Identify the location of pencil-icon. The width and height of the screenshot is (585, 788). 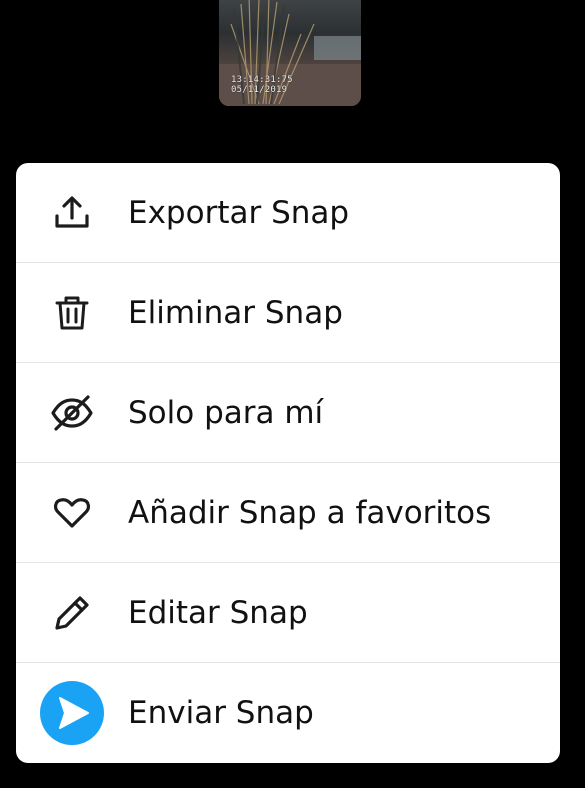
(72, 613).